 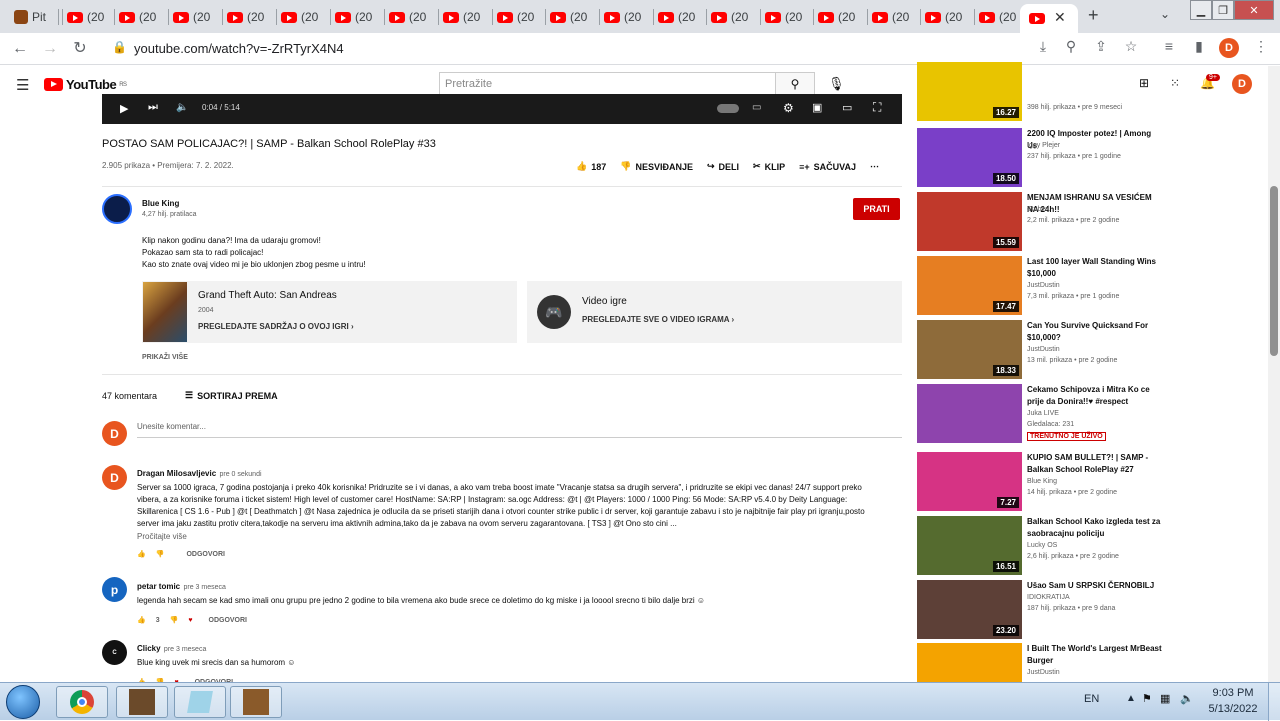 What do you see at coordinates (149, 648) in the screenshot?
I see `commenter-name: Clicky` at bounding box center [149, 648].